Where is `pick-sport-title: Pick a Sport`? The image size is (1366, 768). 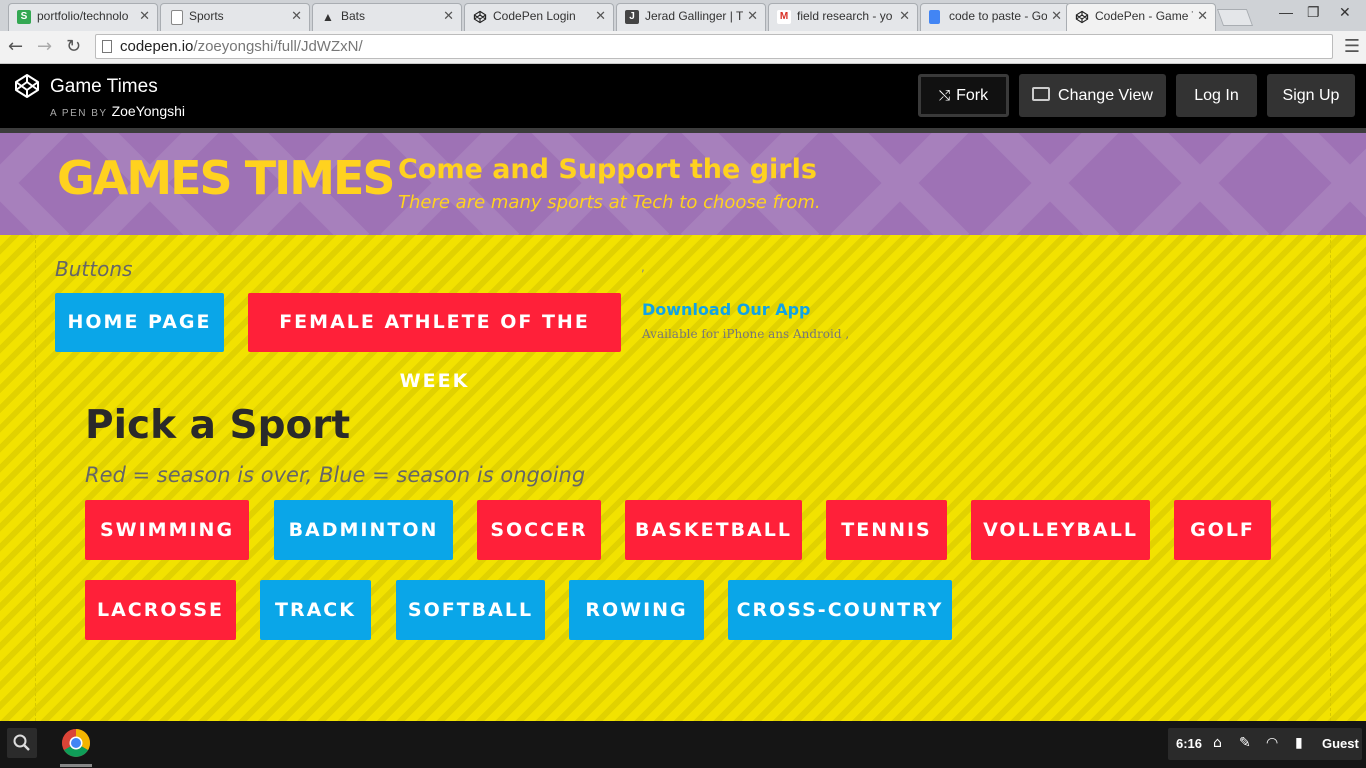
pick-sport-title: Pick a Sport is located at coordinates (218, 425).